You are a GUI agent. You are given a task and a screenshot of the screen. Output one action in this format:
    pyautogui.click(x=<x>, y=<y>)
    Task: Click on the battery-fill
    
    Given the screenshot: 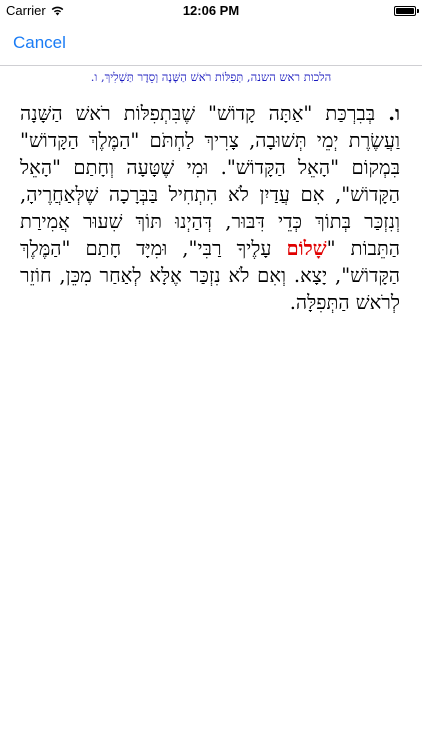 What is the action you would take?
    pyautogui.click(x=405, y=11)
    